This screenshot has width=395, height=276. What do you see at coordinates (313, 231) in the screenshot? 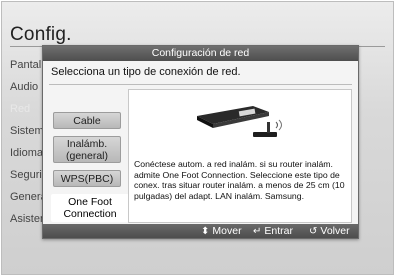
I see `return-arrow-icon: ↺` at bounding box center [313, 231].